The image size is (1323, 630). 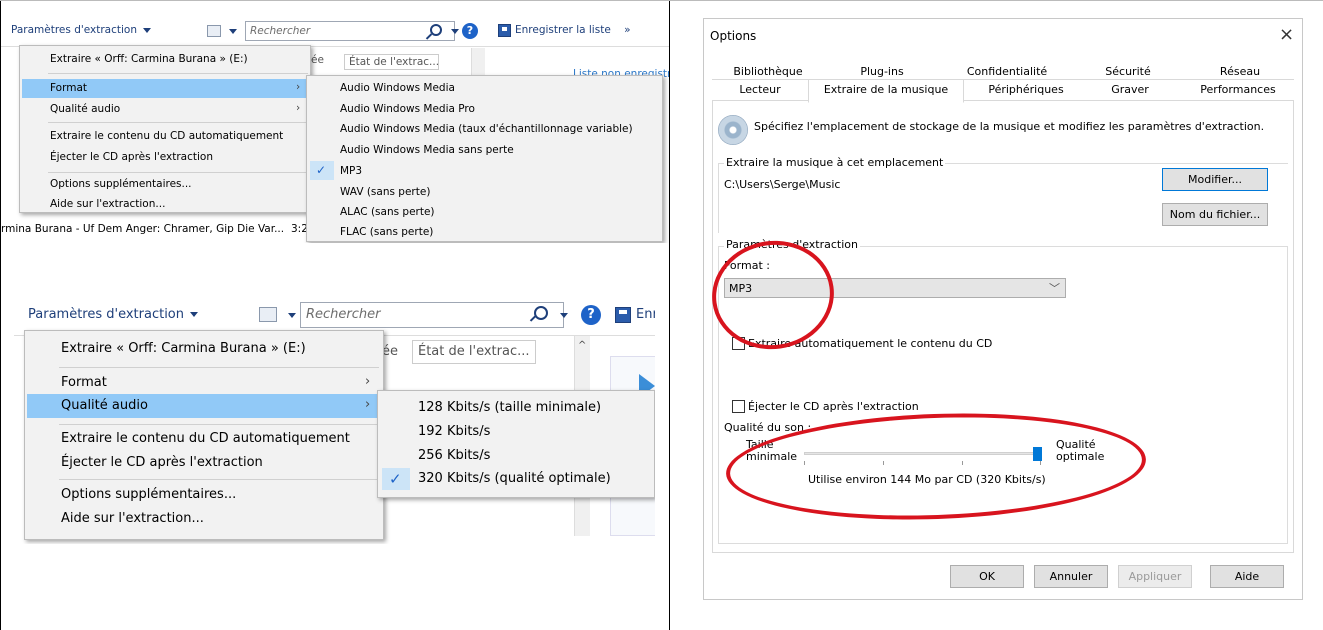 I want to click on top-border, so click(x=661, y=0).